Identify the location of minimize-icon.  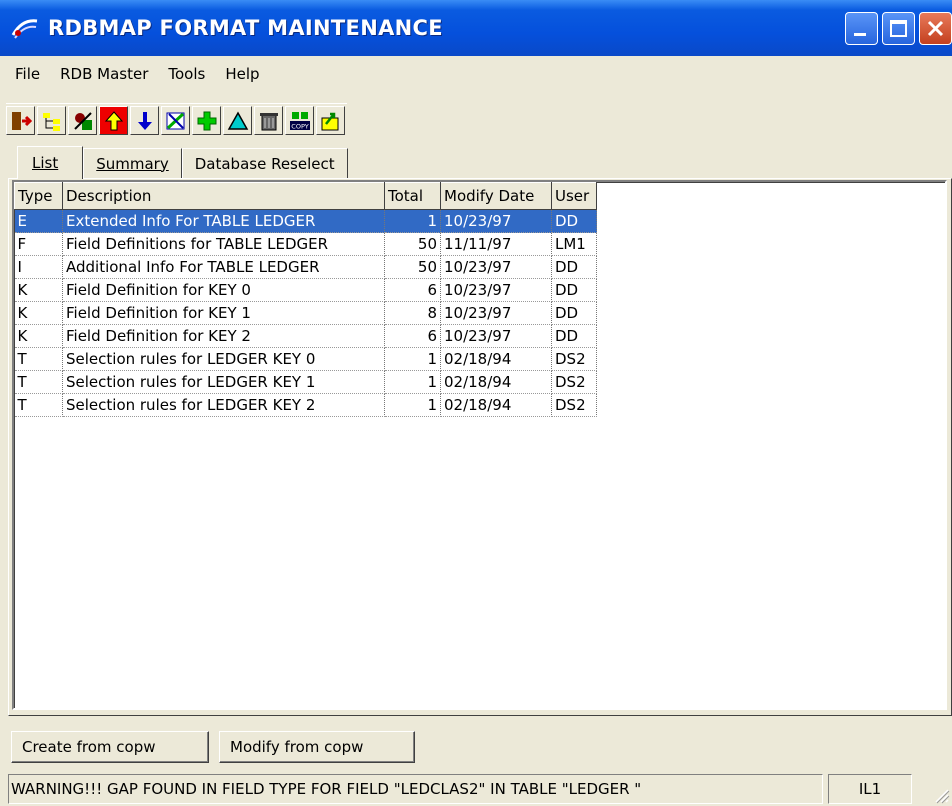
(860, 34).